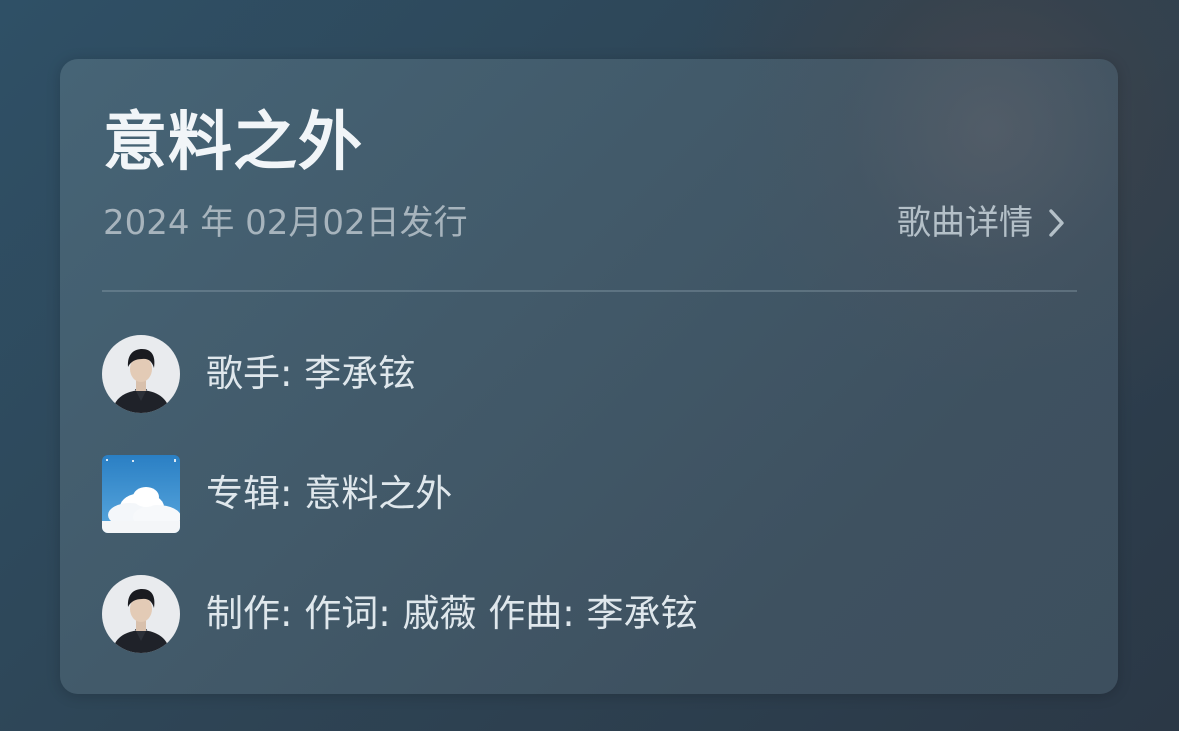  I want to click on song-title: 意料之外, so click(233, 143).